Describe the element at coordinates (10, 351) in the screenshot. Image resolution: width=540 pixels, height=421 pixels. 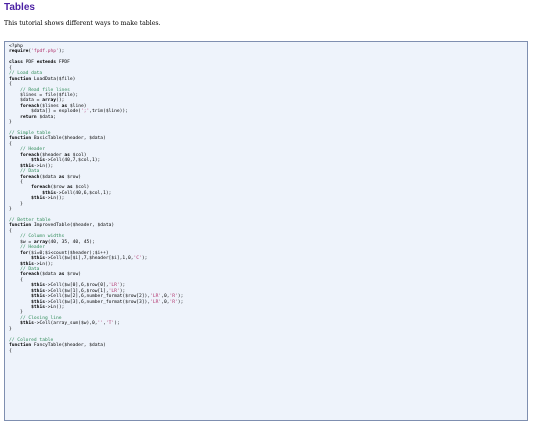
I see `code-line: {` at that location.